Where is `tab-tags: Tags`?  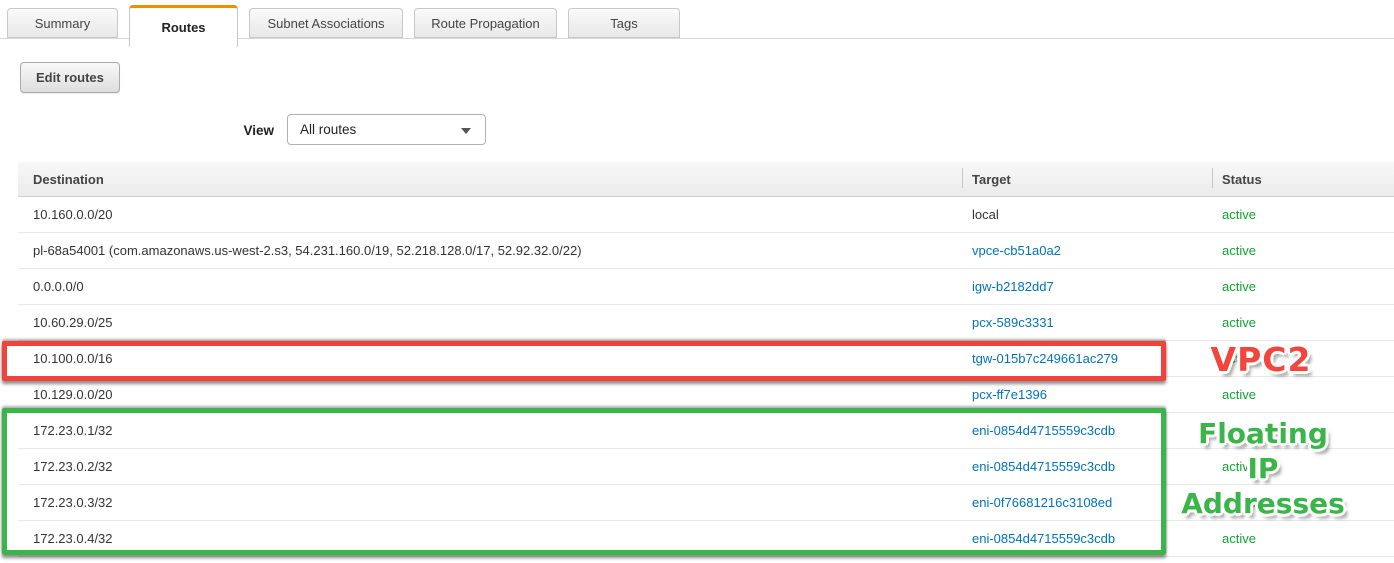 tab-tags: Tags is located at coordinates (624, 23).